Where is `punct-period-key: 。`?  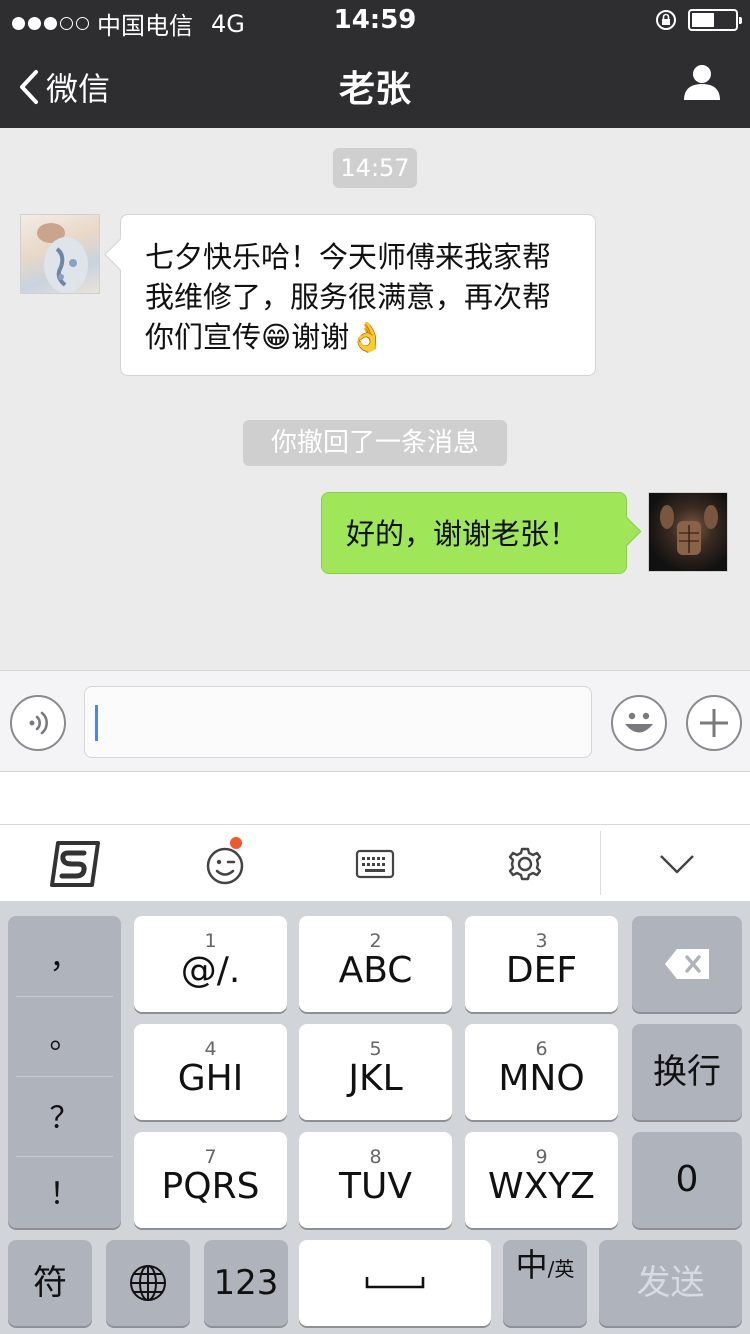 punct-period-key: 。 is located at coordinates (64, 1035).